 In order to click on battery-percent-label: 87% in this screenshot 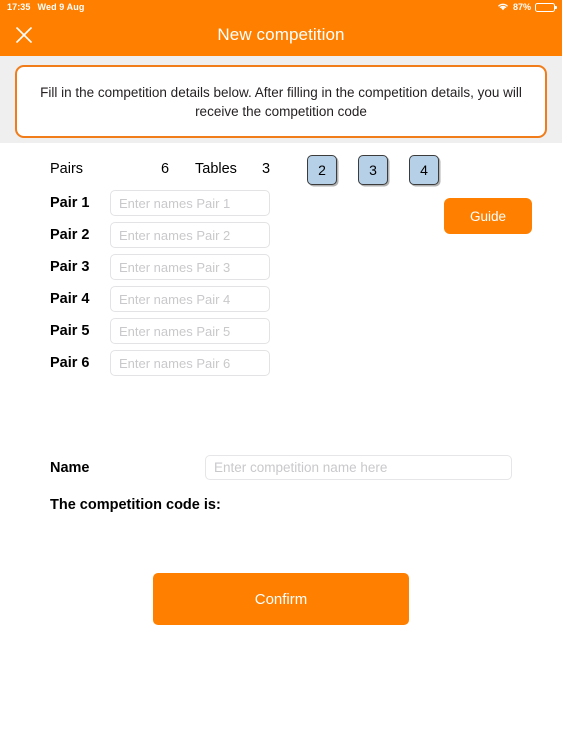, I will do `click(521, 7)`.